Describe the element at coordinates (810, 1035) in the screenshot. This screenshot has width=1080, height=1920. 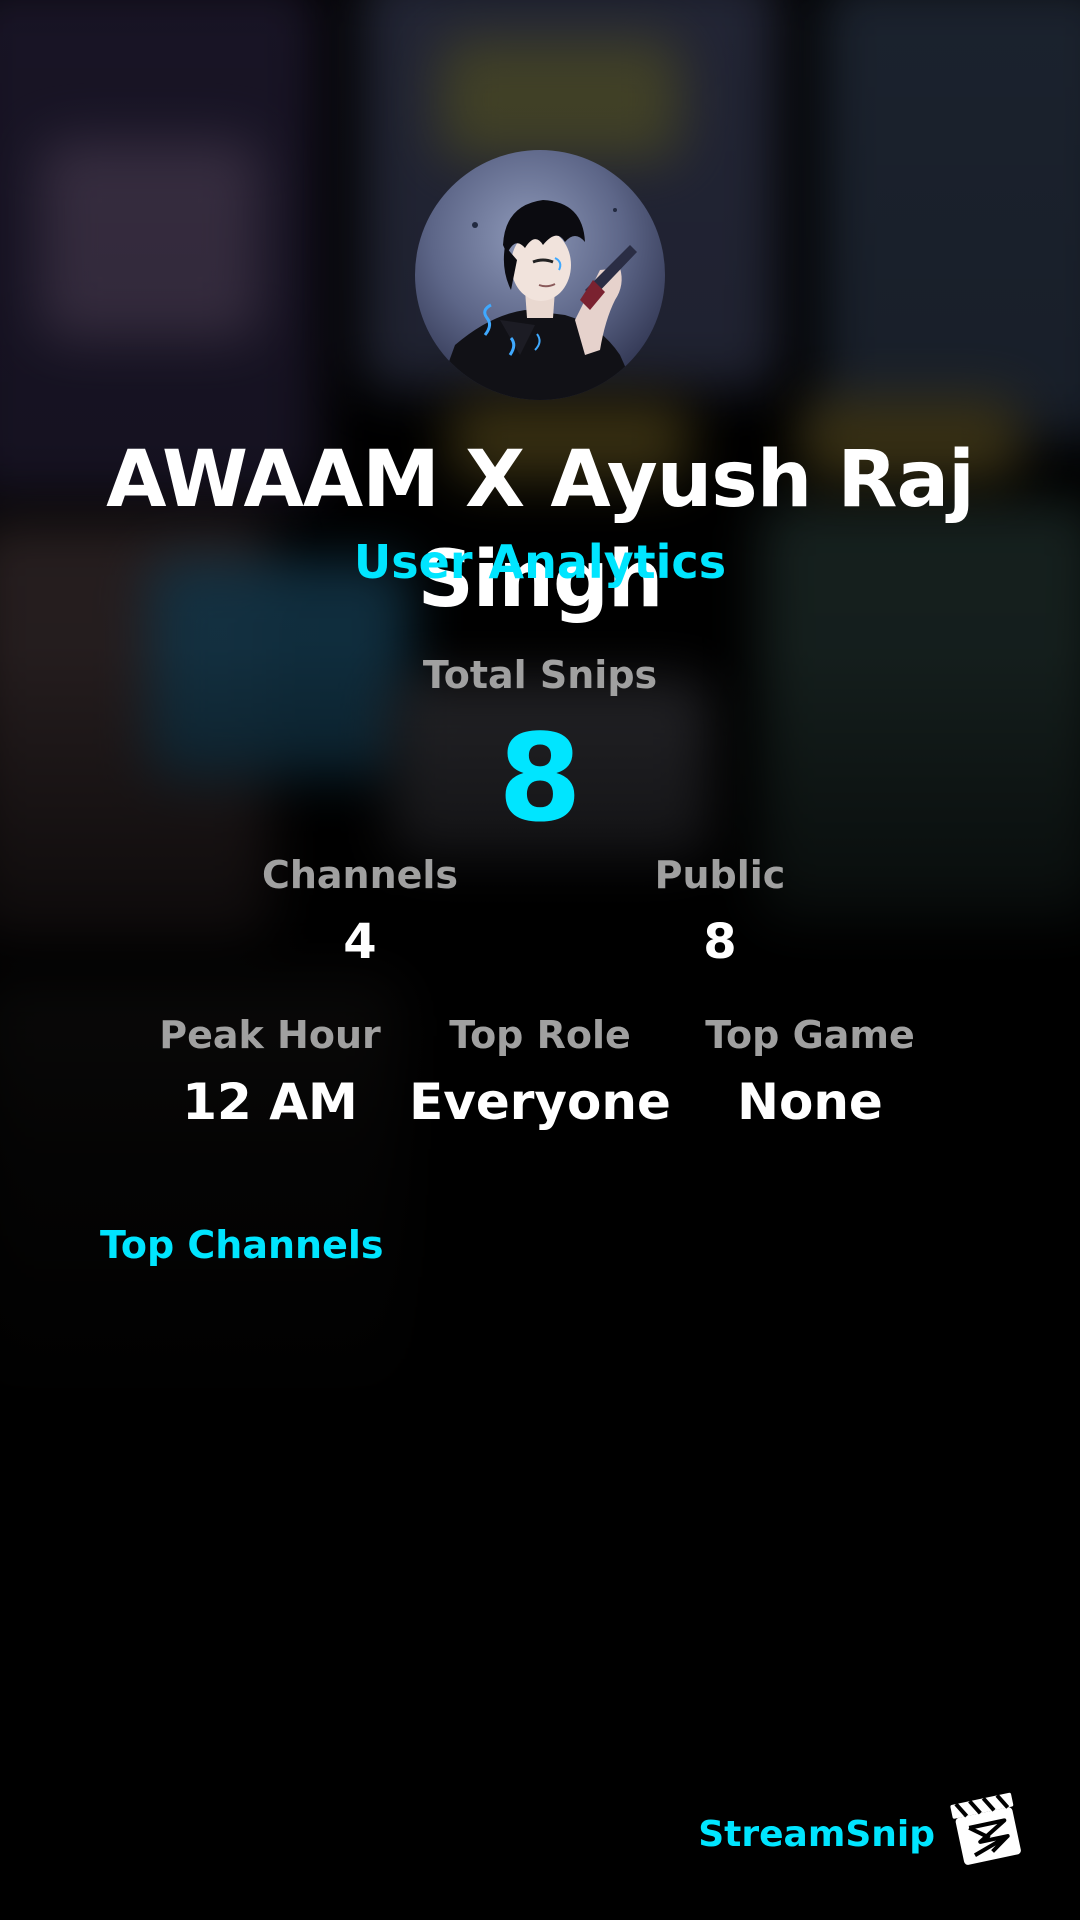
I see `top-game-label: Top Game` at that location.